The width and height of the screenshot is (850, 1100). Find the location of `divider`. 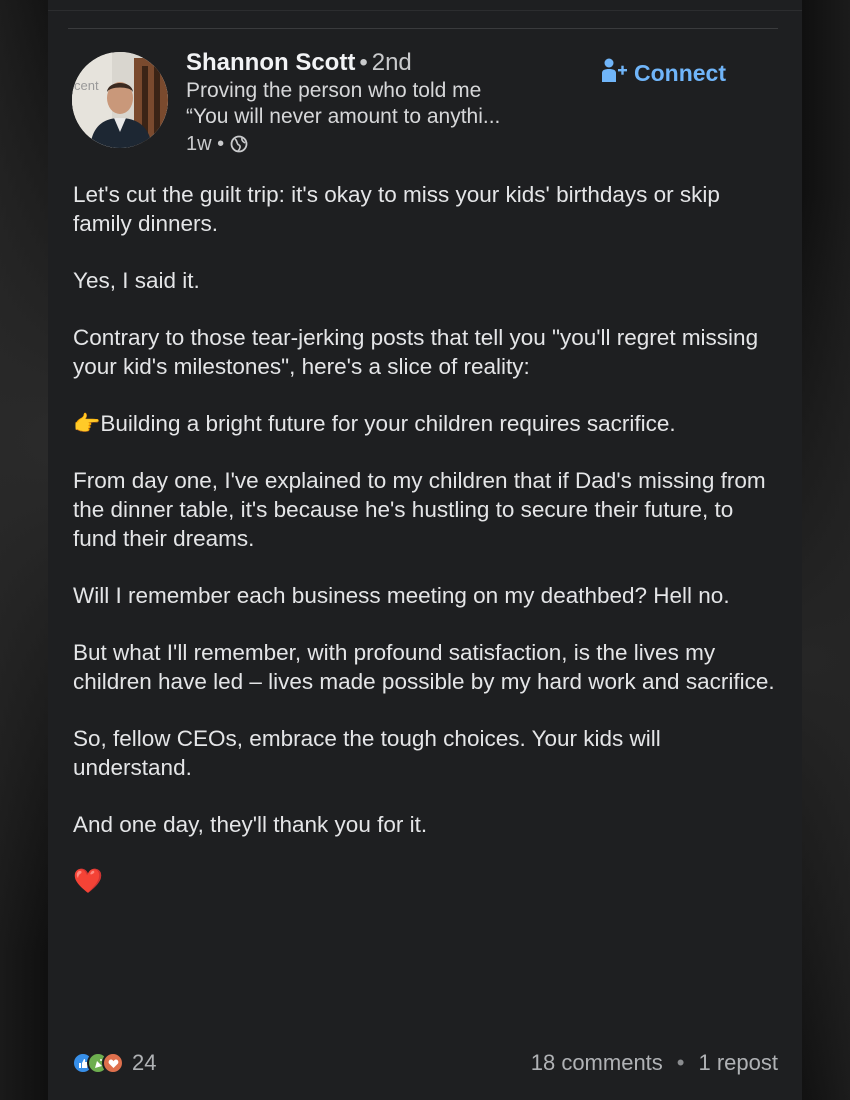

divider is located at coordinates (423, 28).